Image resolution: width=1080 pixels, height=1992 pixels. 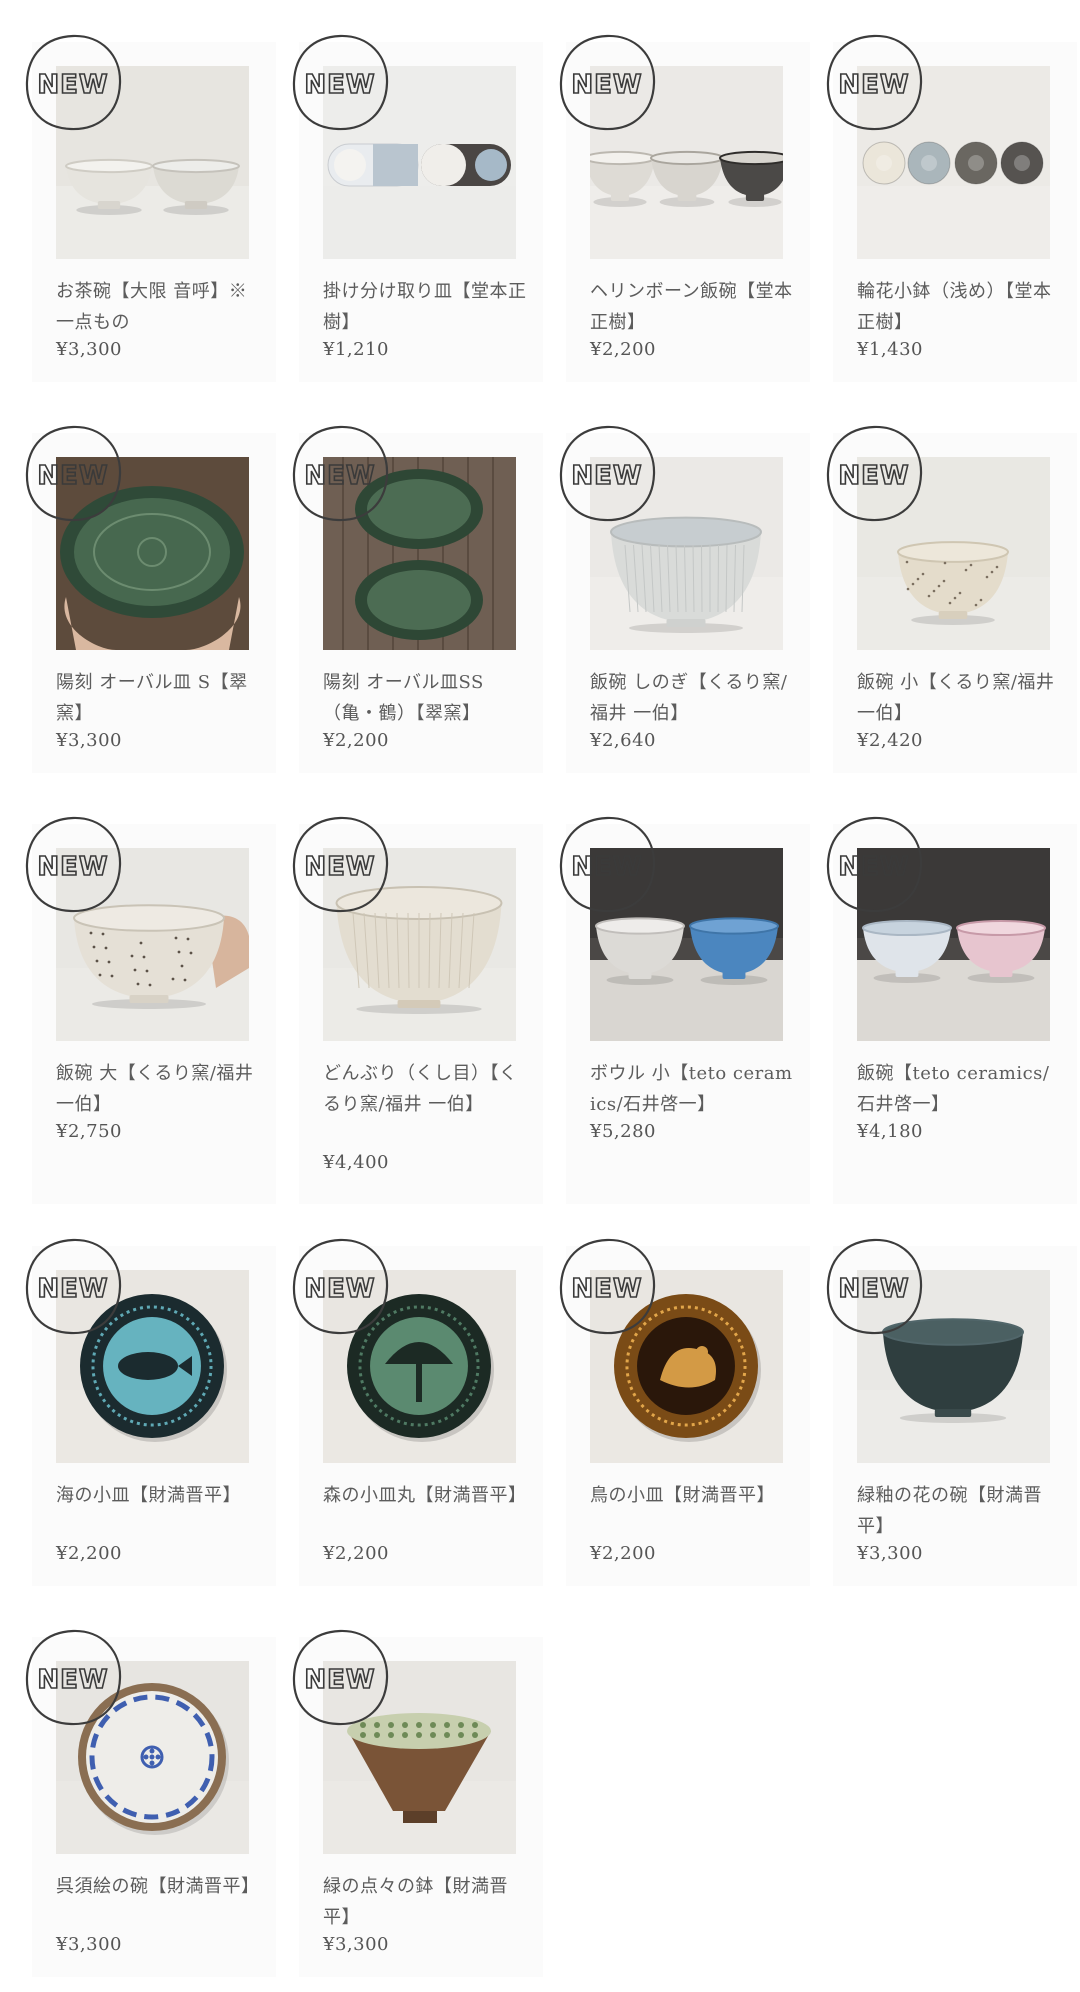 What do you see at coordinates (959, 698) in the screenshot?
I see `product-name: 飯碗 小【くるり窯/福井 一伯】` at bounding box center [959, 698].